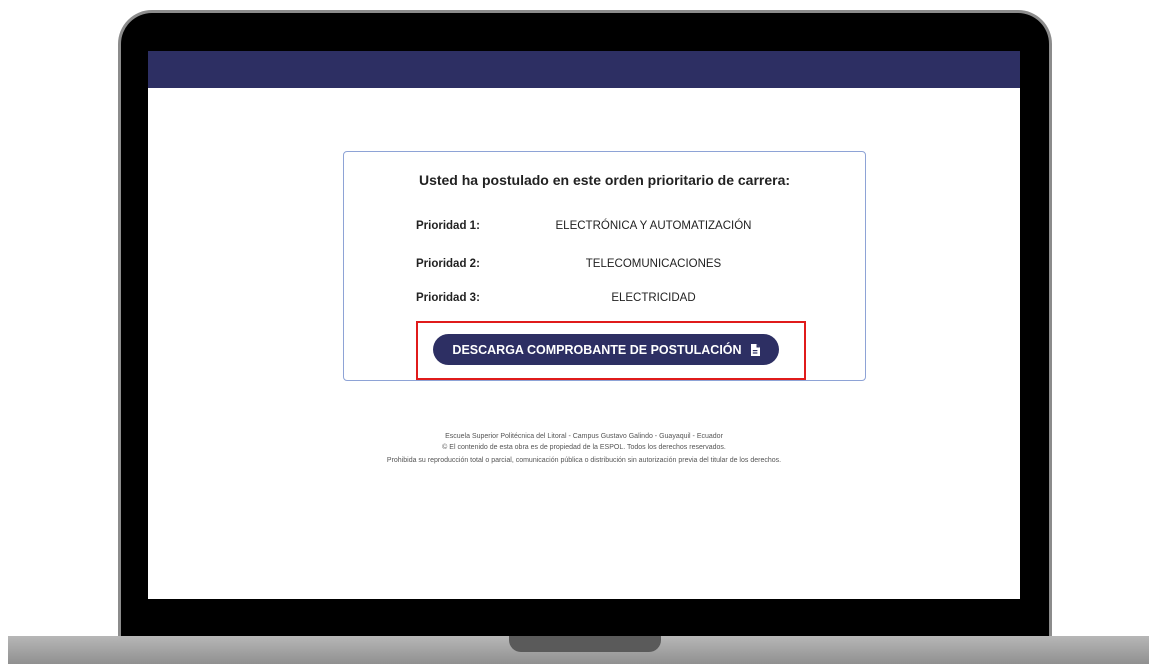 This screenshot has height=664, width=1149. Describe the element at coordinates (653, 298) in the screenshot. I see `priority-value-3: ELECTRICIDAD` at that location.